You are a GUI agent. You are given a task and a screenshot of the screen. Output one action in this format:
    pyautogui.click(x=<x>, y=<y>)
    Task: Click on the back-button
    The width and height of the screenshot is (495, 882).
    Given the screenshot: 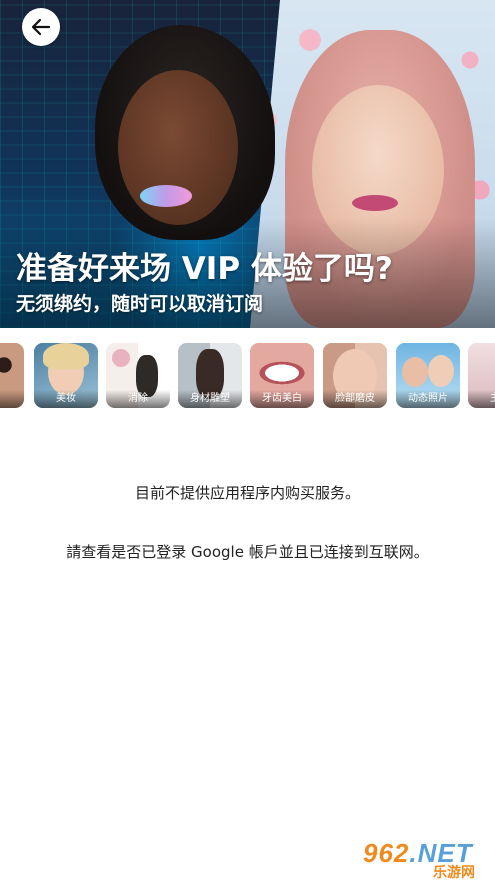 What is the action you would take?
    pyautogui.click(x=41, y=27)
    